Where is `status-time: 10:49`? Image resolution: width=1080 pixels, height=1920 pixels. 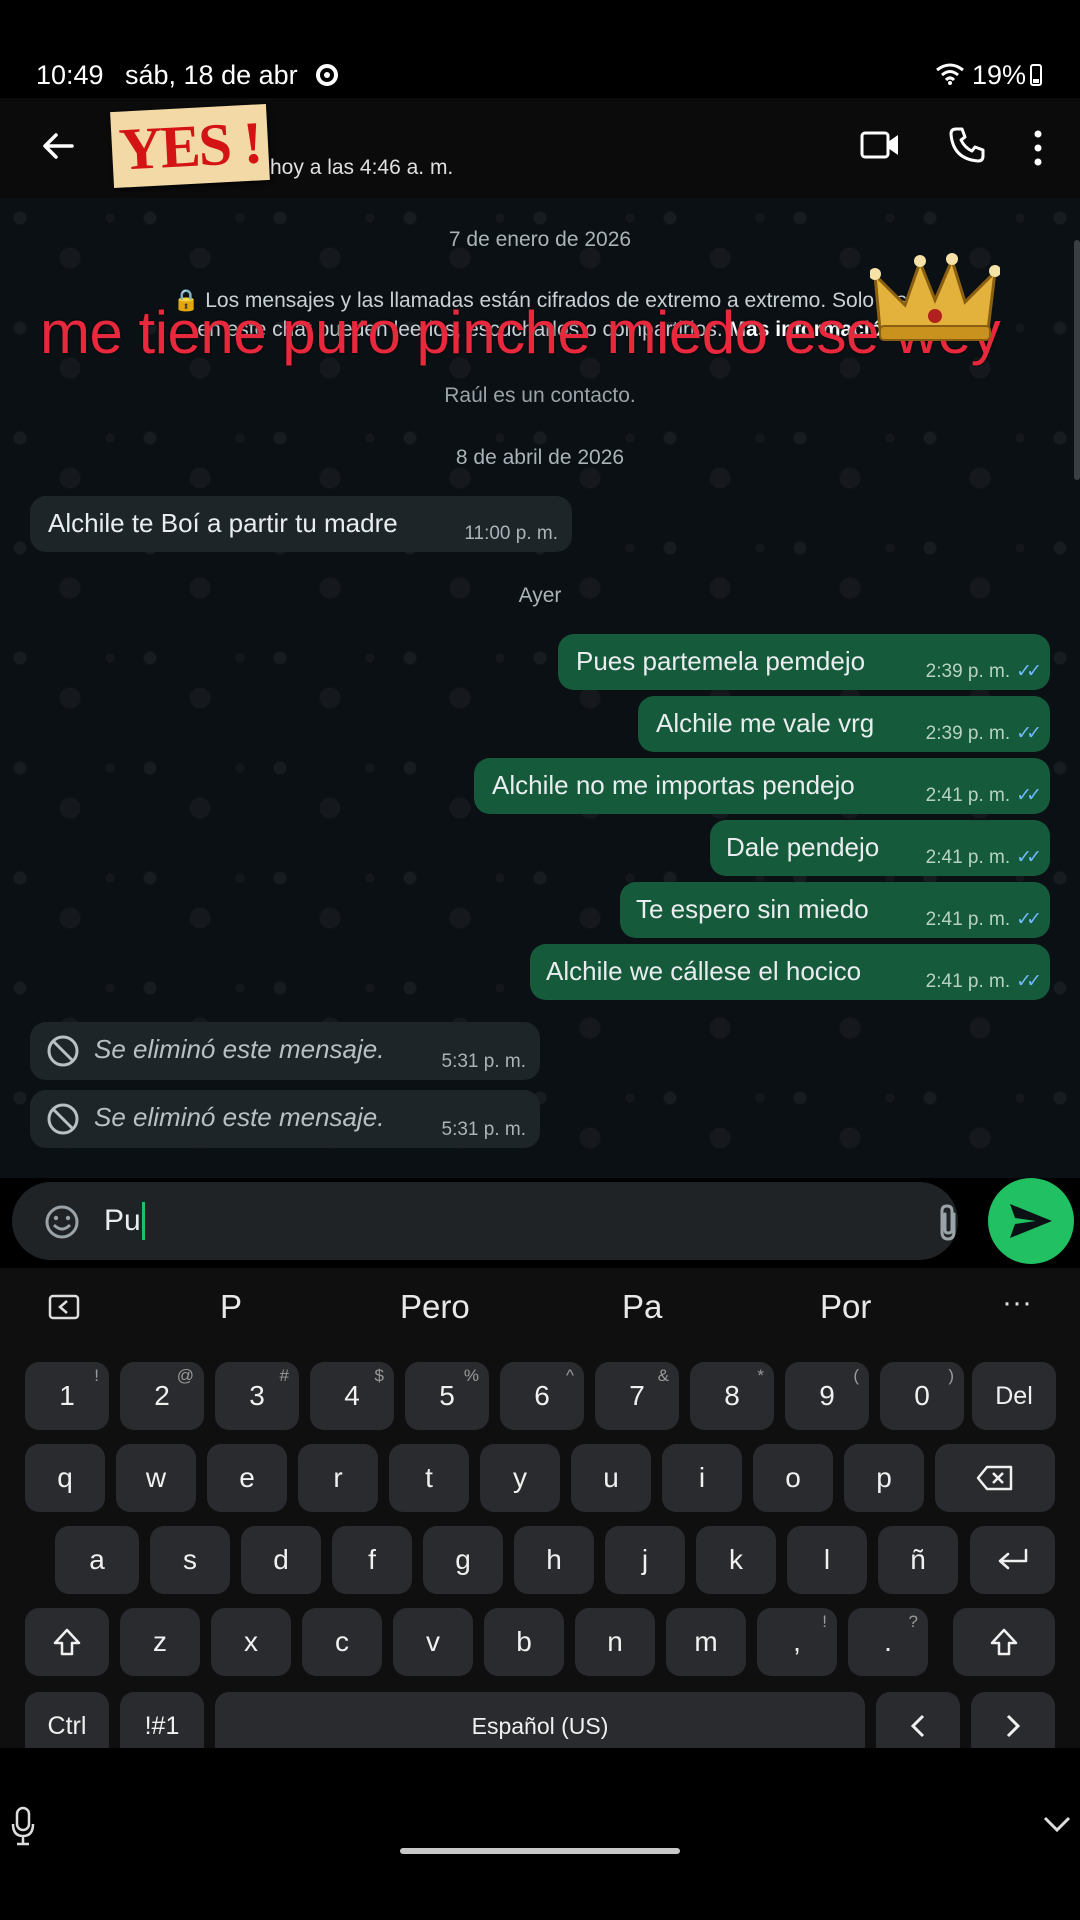 status-time: 10:49 is located at coordinates (70, 75).